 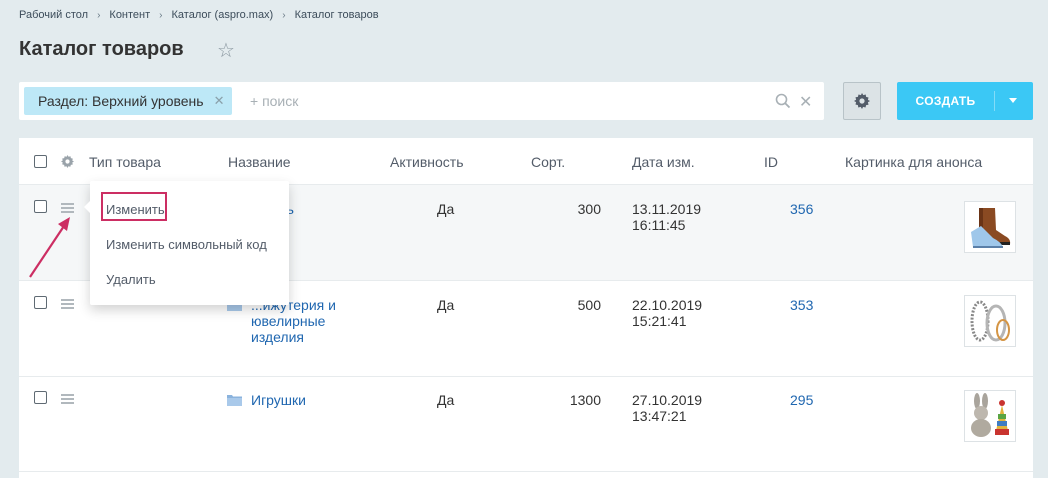 What do you see at coordinates (49, 247) in the screenshot?
I see `annotation-arrow` at bounding box center [49, 247].